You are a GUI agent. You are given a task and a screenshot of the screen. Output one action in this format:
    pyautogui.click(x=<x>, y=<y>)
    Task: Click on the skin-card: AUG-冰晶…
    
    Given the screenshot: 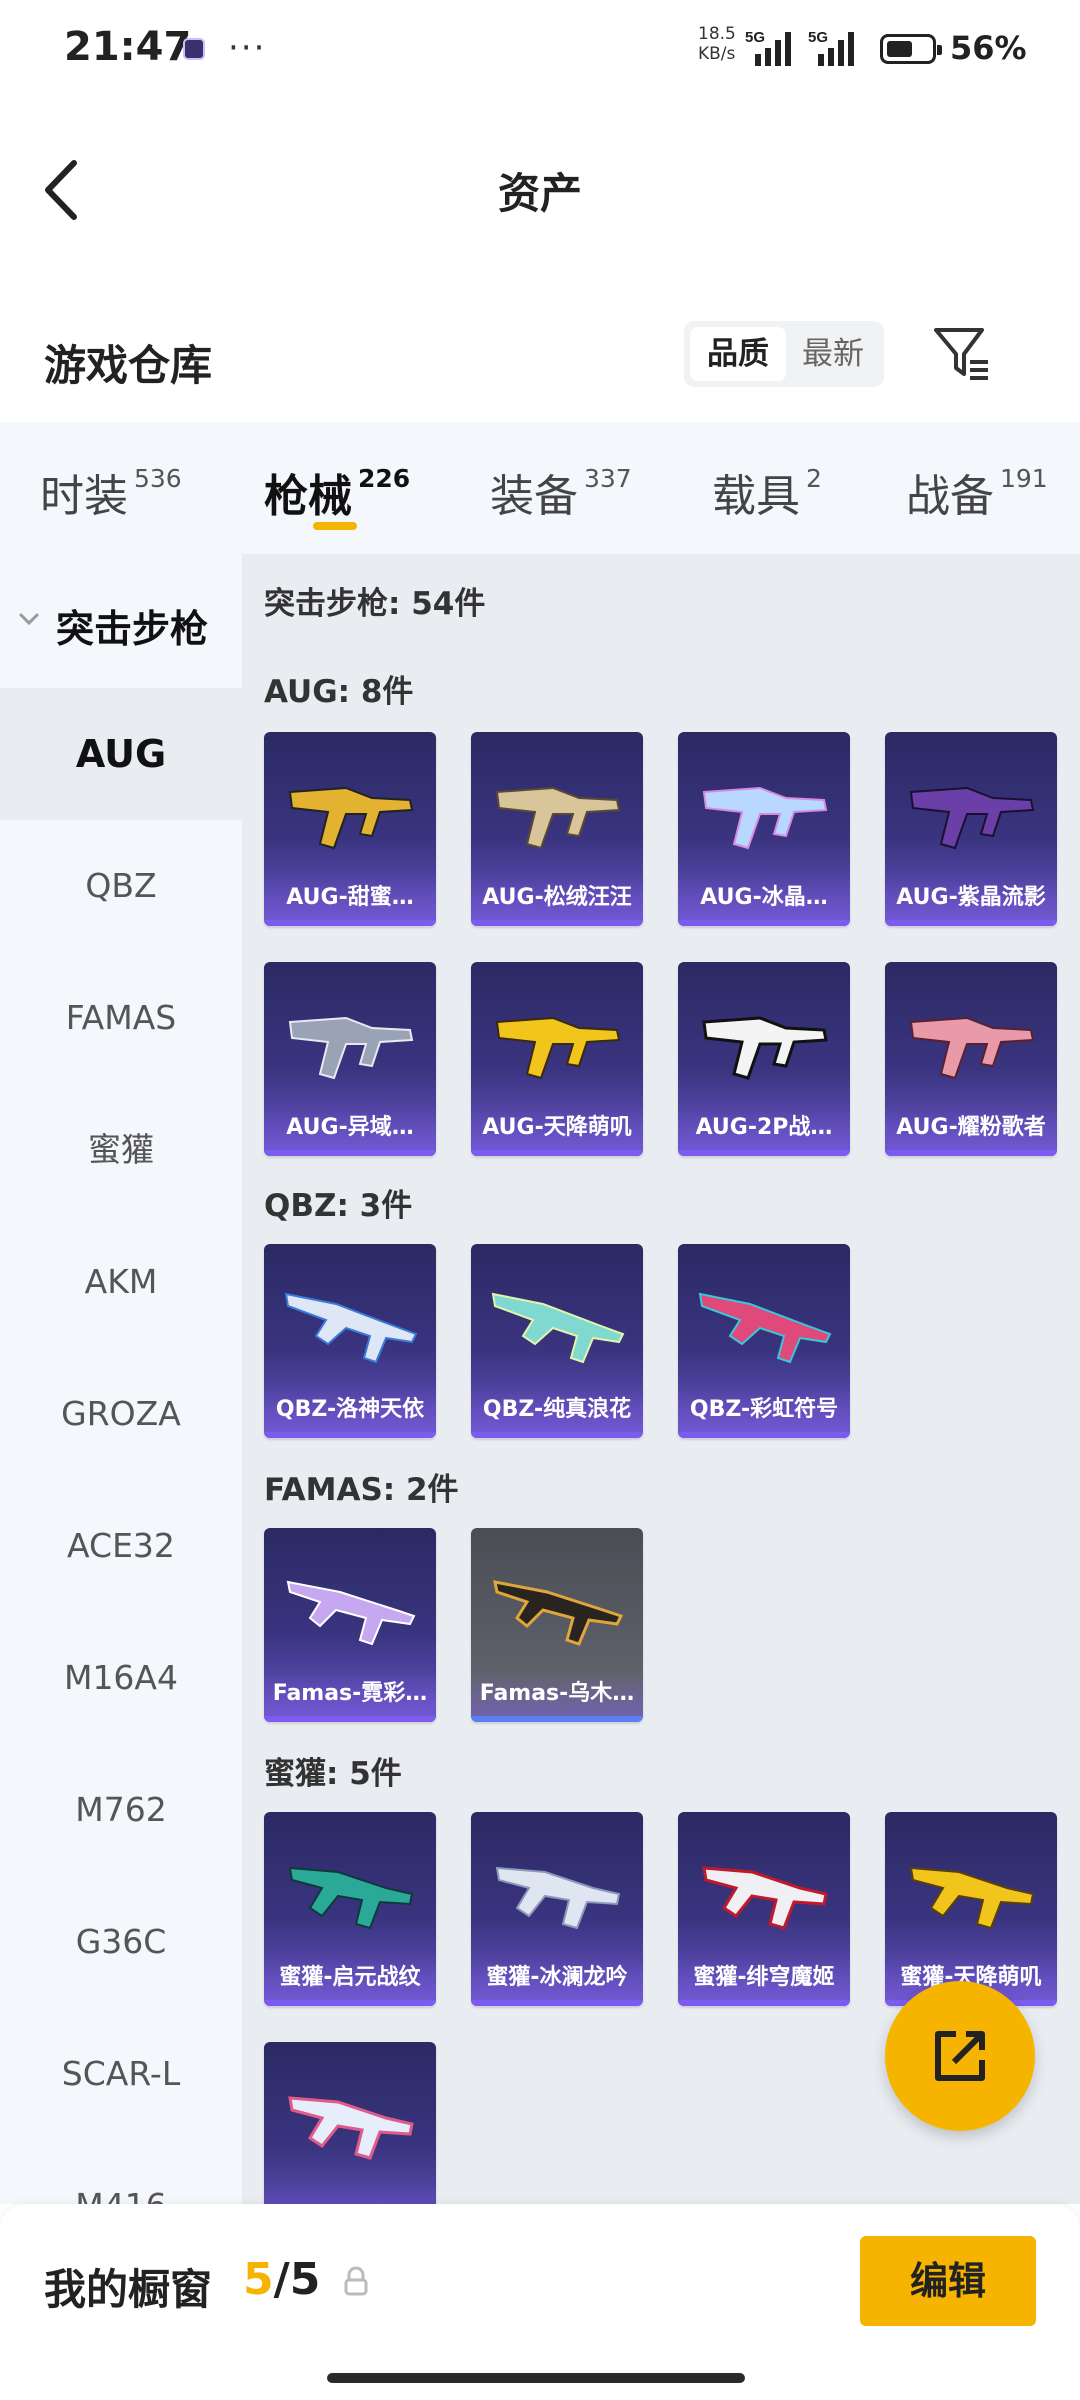 What is the action you would take?
    pyautogui.click(x=764, y=829)
    